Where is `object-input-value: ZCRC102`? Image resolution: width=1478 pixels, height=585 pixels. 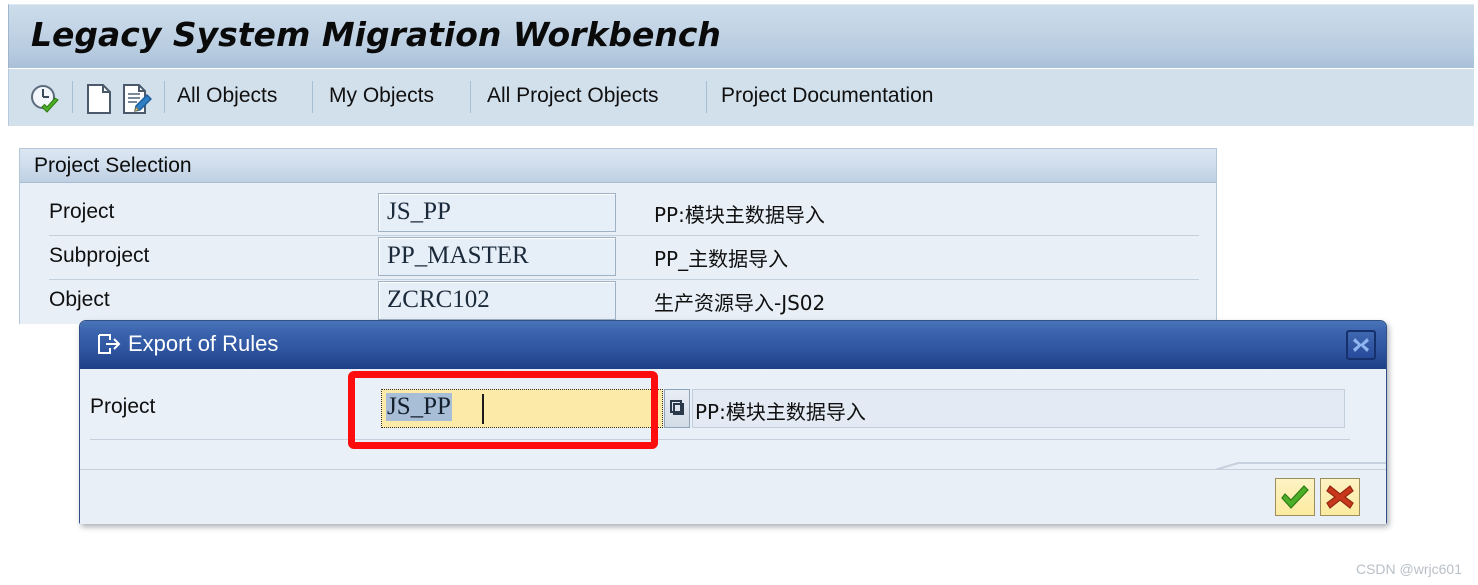
object-input-value: ZCRC102 is located at coordinates (438, 299).